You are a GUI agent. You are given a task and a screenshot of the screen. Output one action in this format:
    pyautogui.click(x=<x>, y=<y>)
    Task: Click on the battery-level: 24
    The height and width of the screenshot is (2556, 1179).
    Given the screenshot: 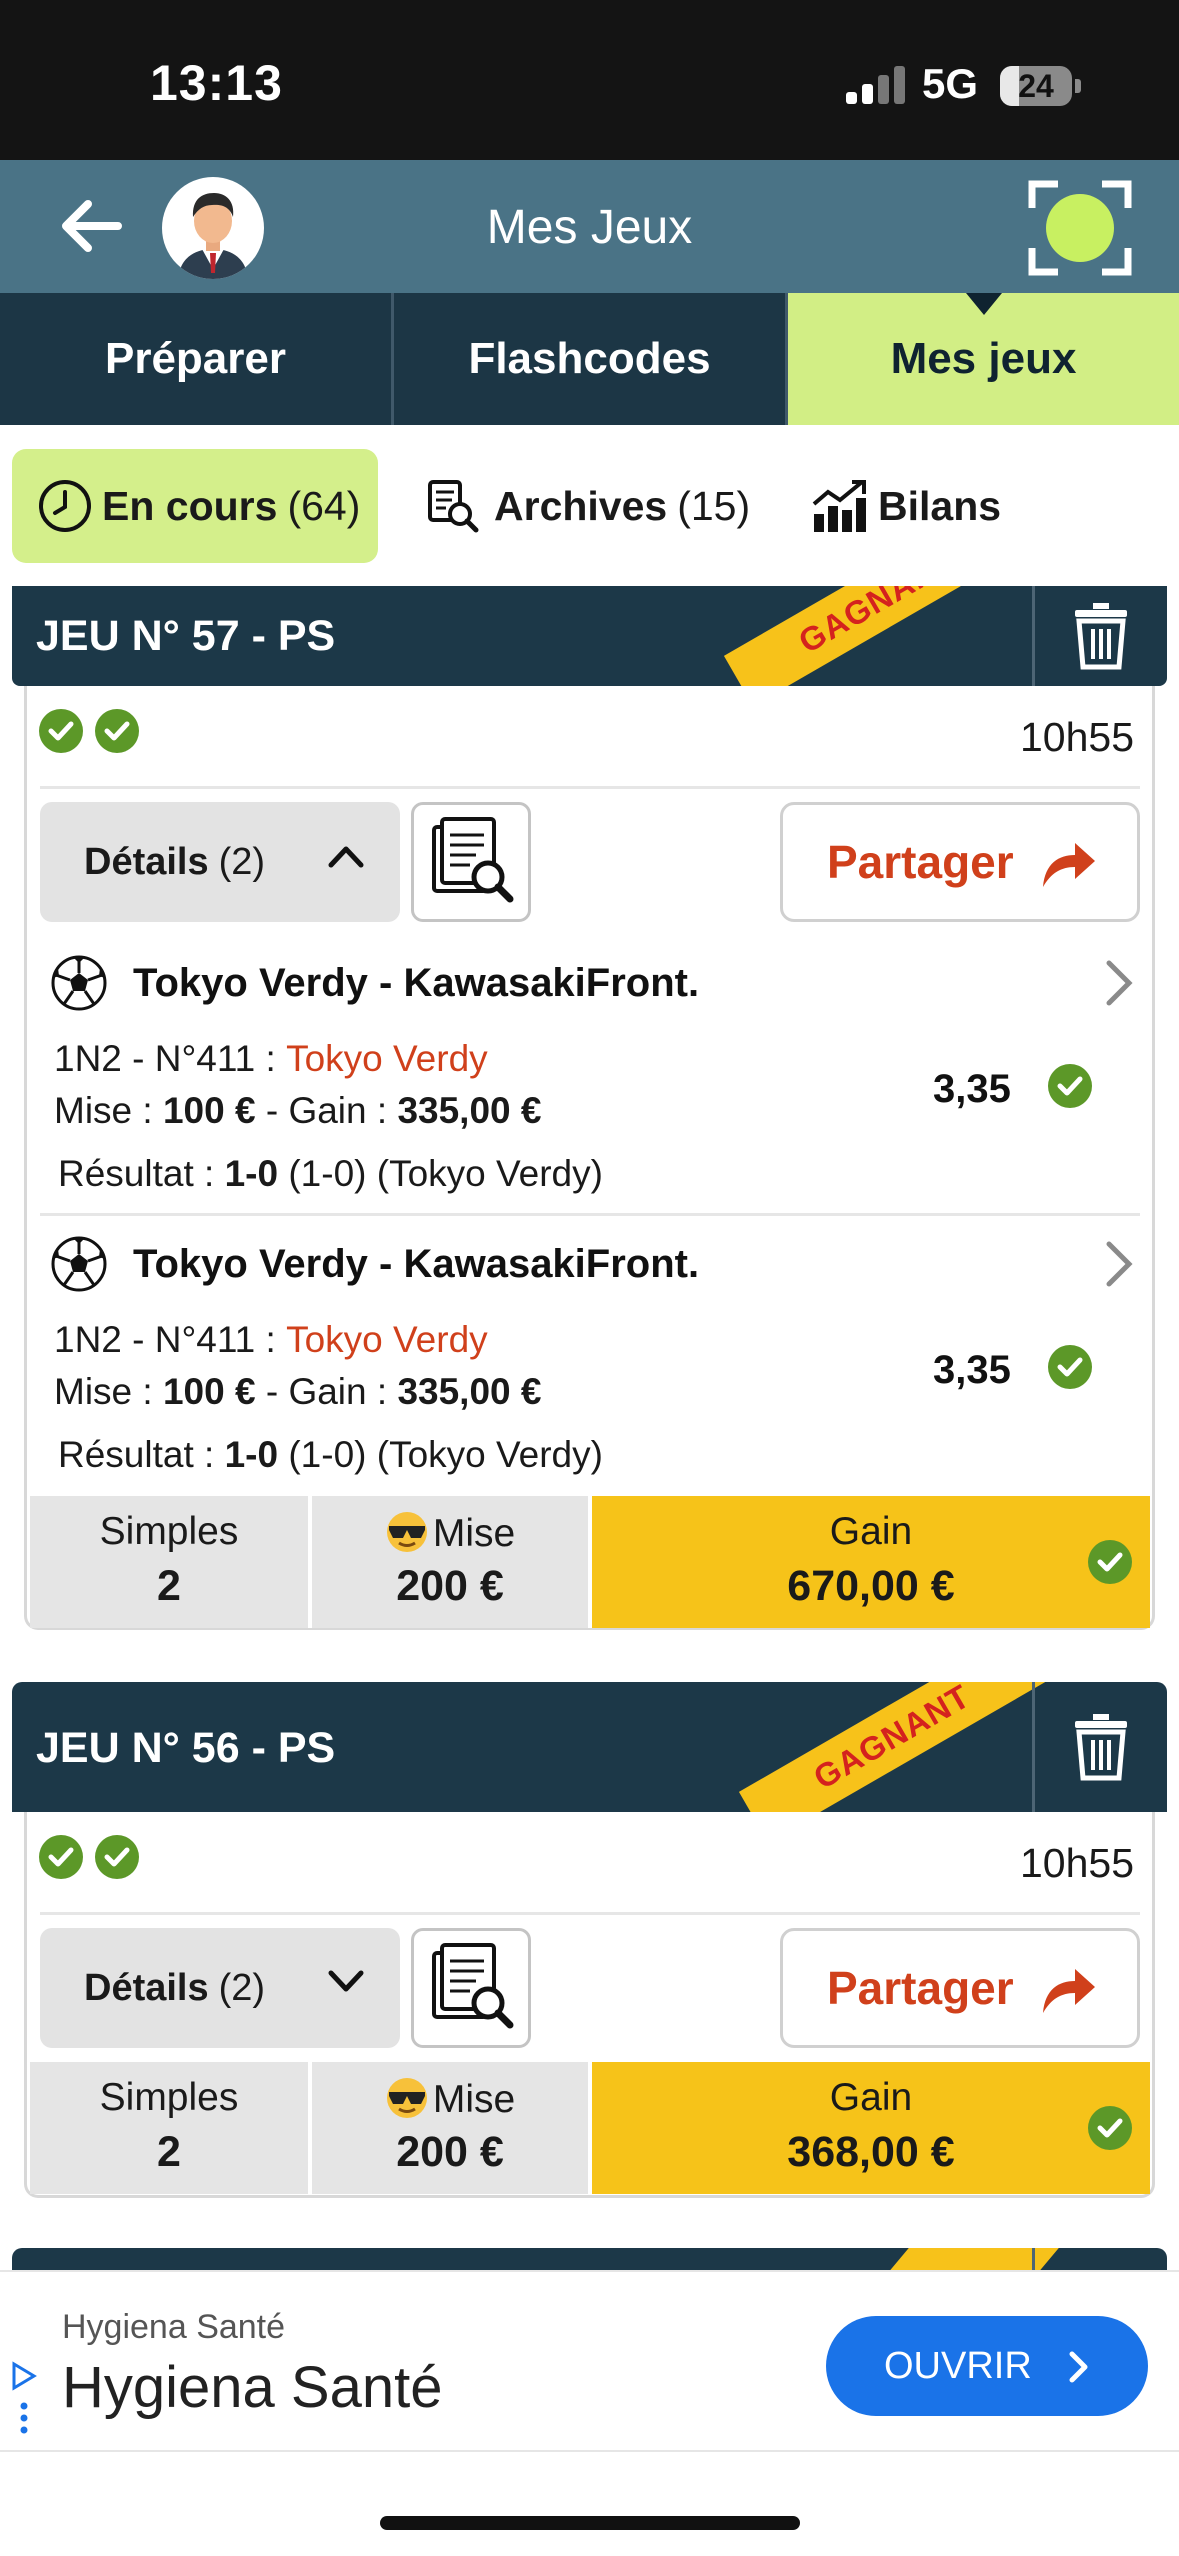 What is the action you would take?
    pyautogui.click(x=1036, y=86)
    